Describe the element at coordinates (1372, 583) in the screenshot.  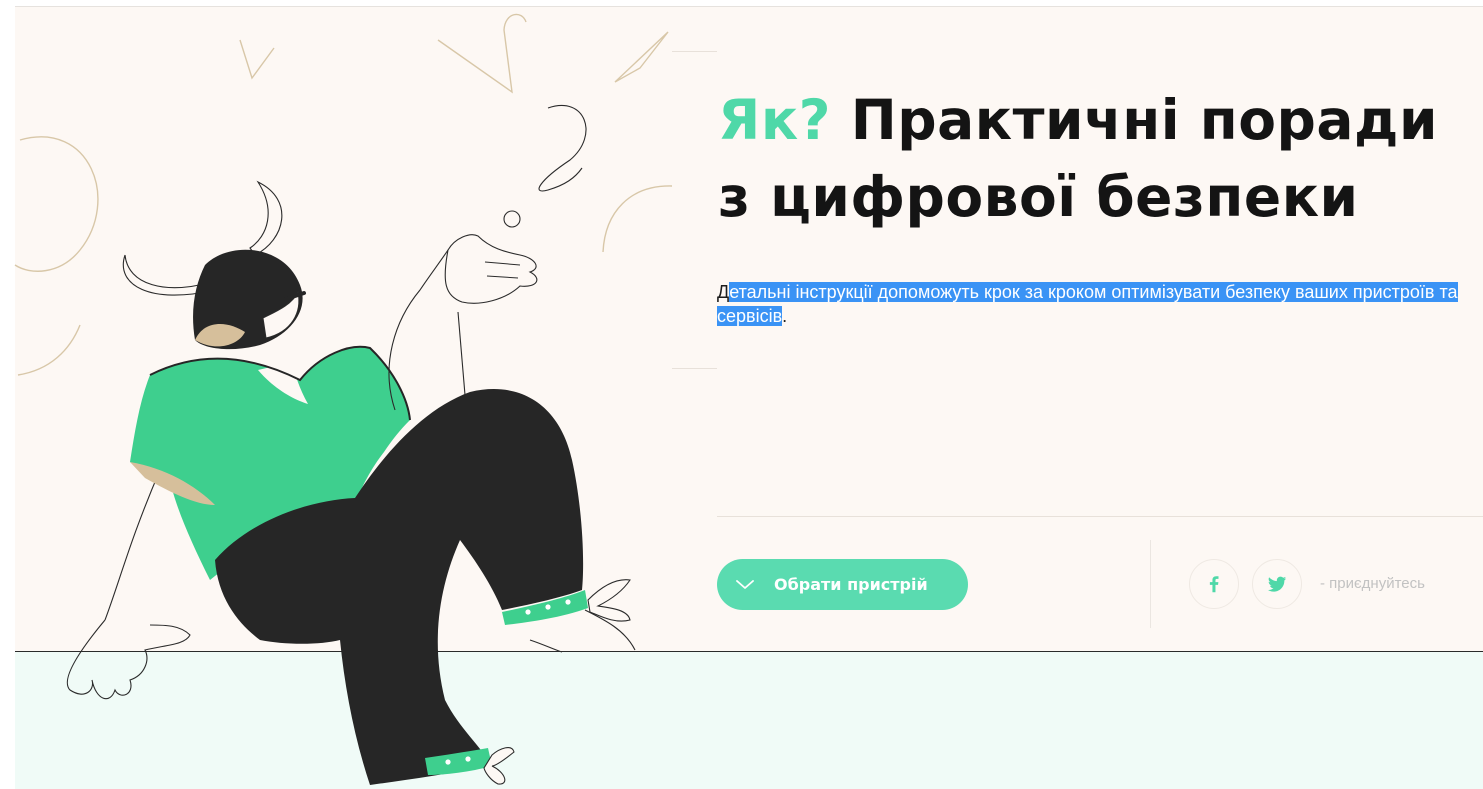
I see `join-text: - приєднуйтесь` at that location.